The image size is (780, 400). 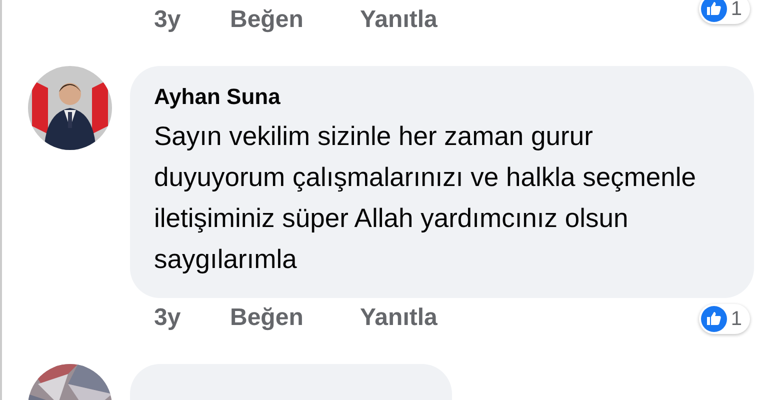 What do you see at coordinates (442, 97) in the screenshot?
I see `author-name: Ayhan Suna` at bounding box center [442, 97].